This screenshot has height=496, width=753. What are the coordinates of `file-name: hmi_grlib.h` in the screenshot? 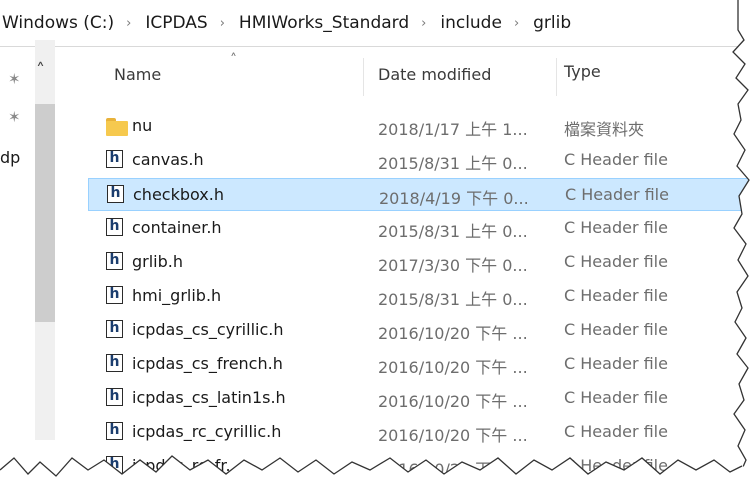 It's located at (176, 295).